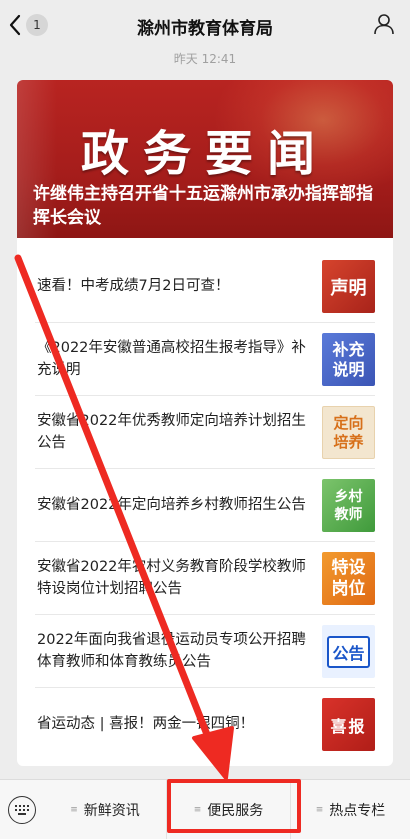 The height and width of the screenshot is (839, 410). I want to click on menu-tab-label: 新鲜资讯, so click(111, 811).